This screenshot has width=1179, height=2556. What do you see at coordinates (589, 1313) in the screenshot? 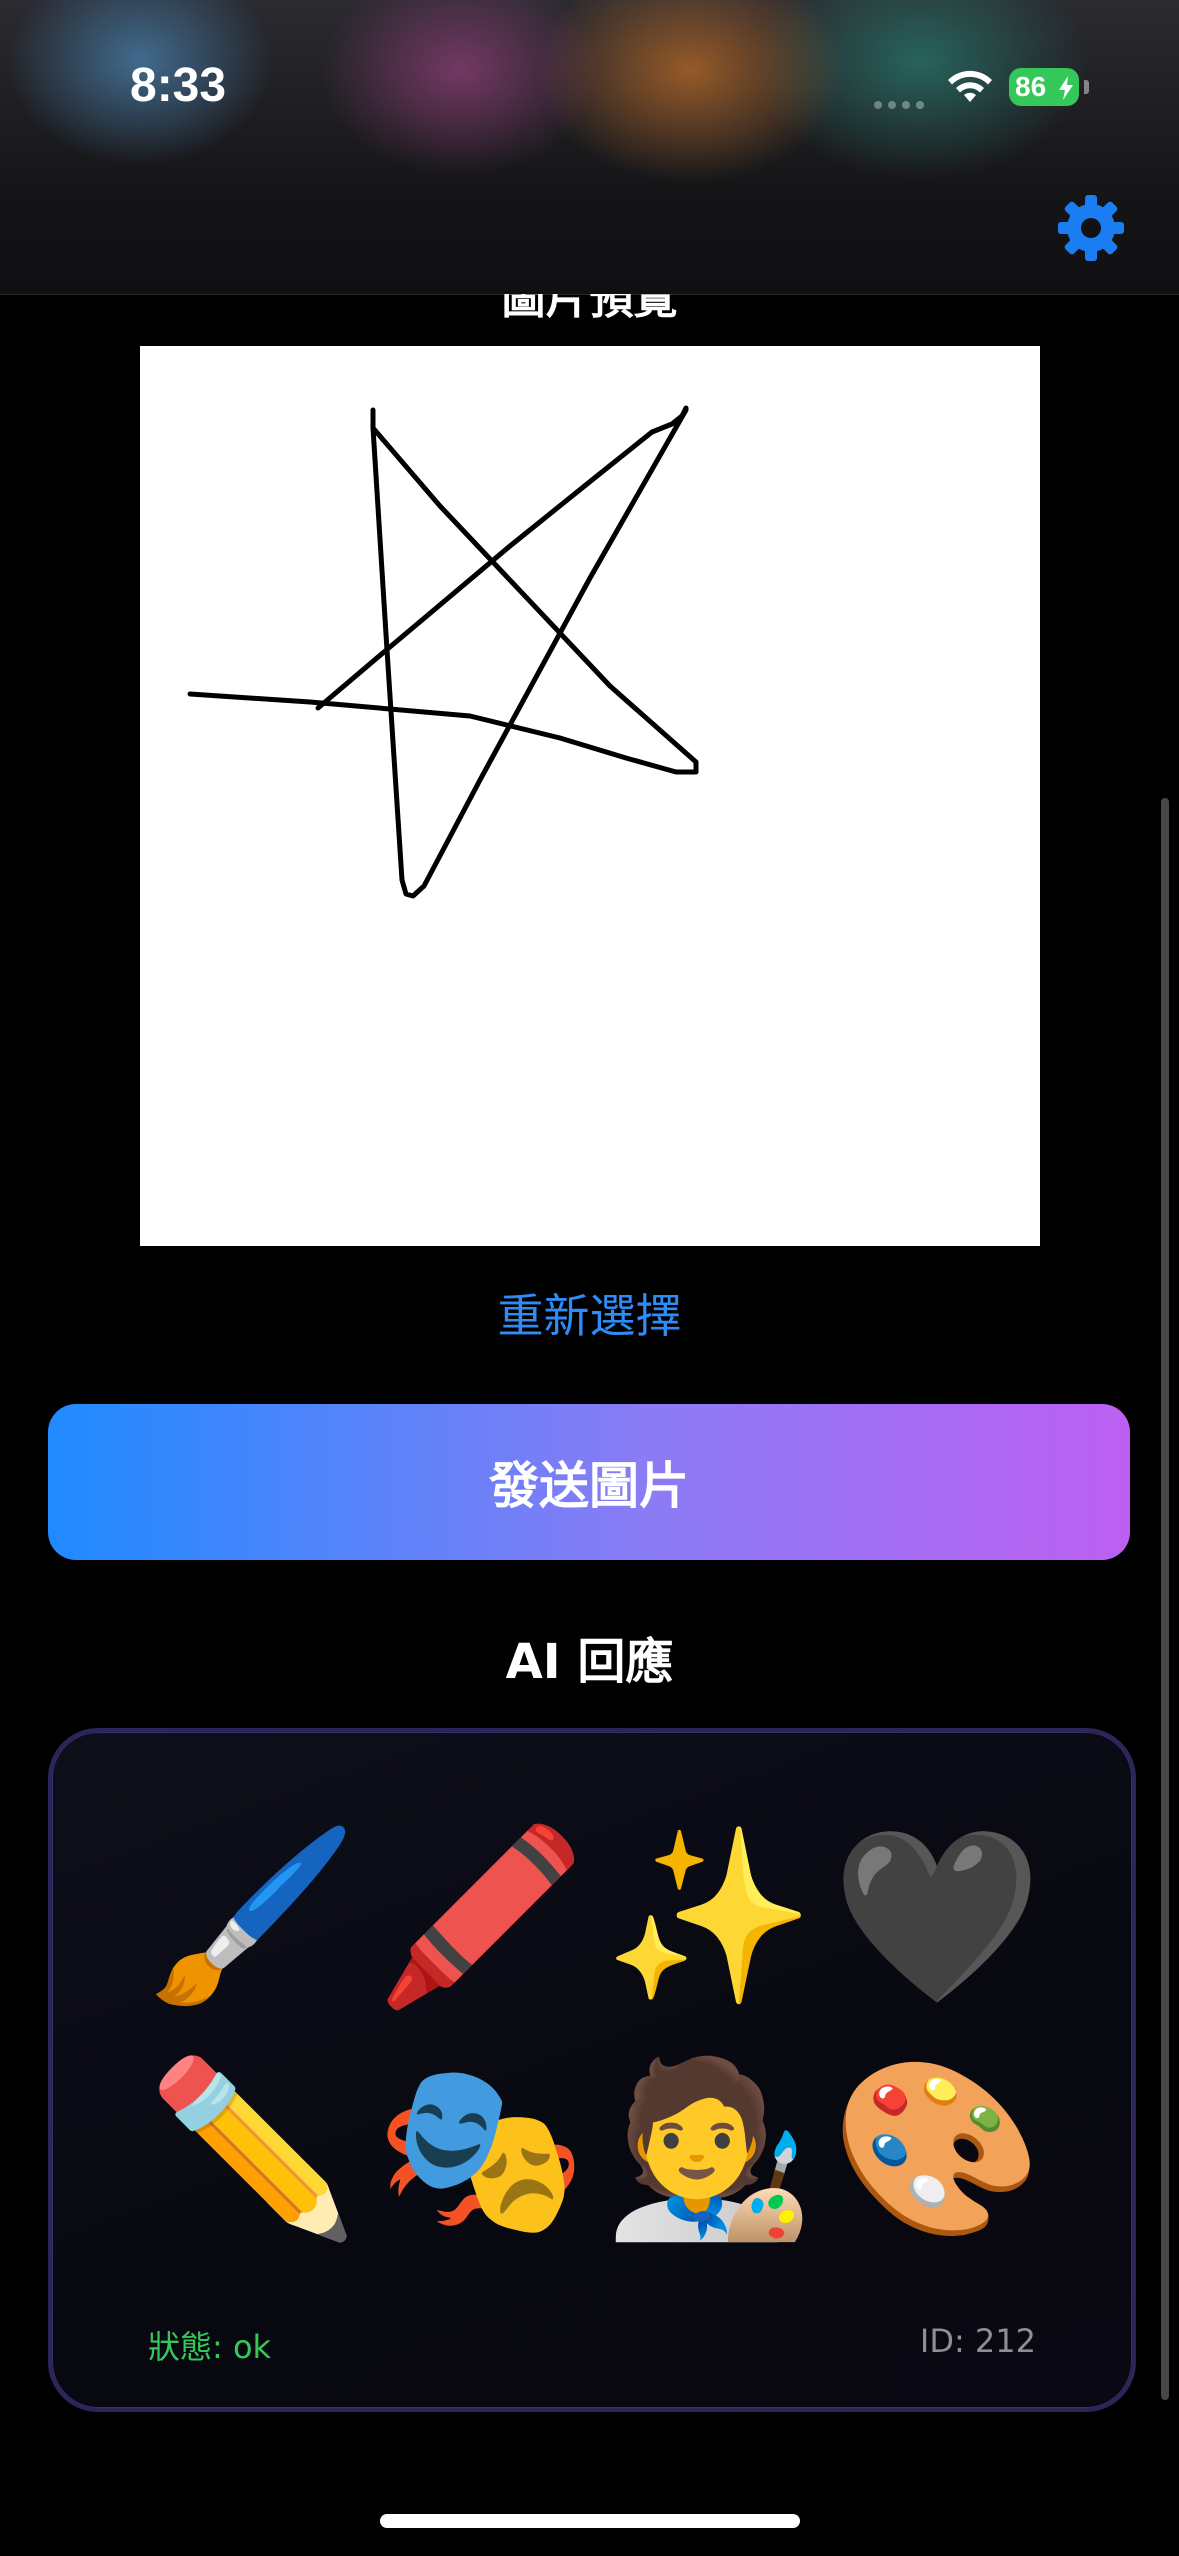
I see `reselect-button: 重新選擇` at bounding box center [589, 1313].